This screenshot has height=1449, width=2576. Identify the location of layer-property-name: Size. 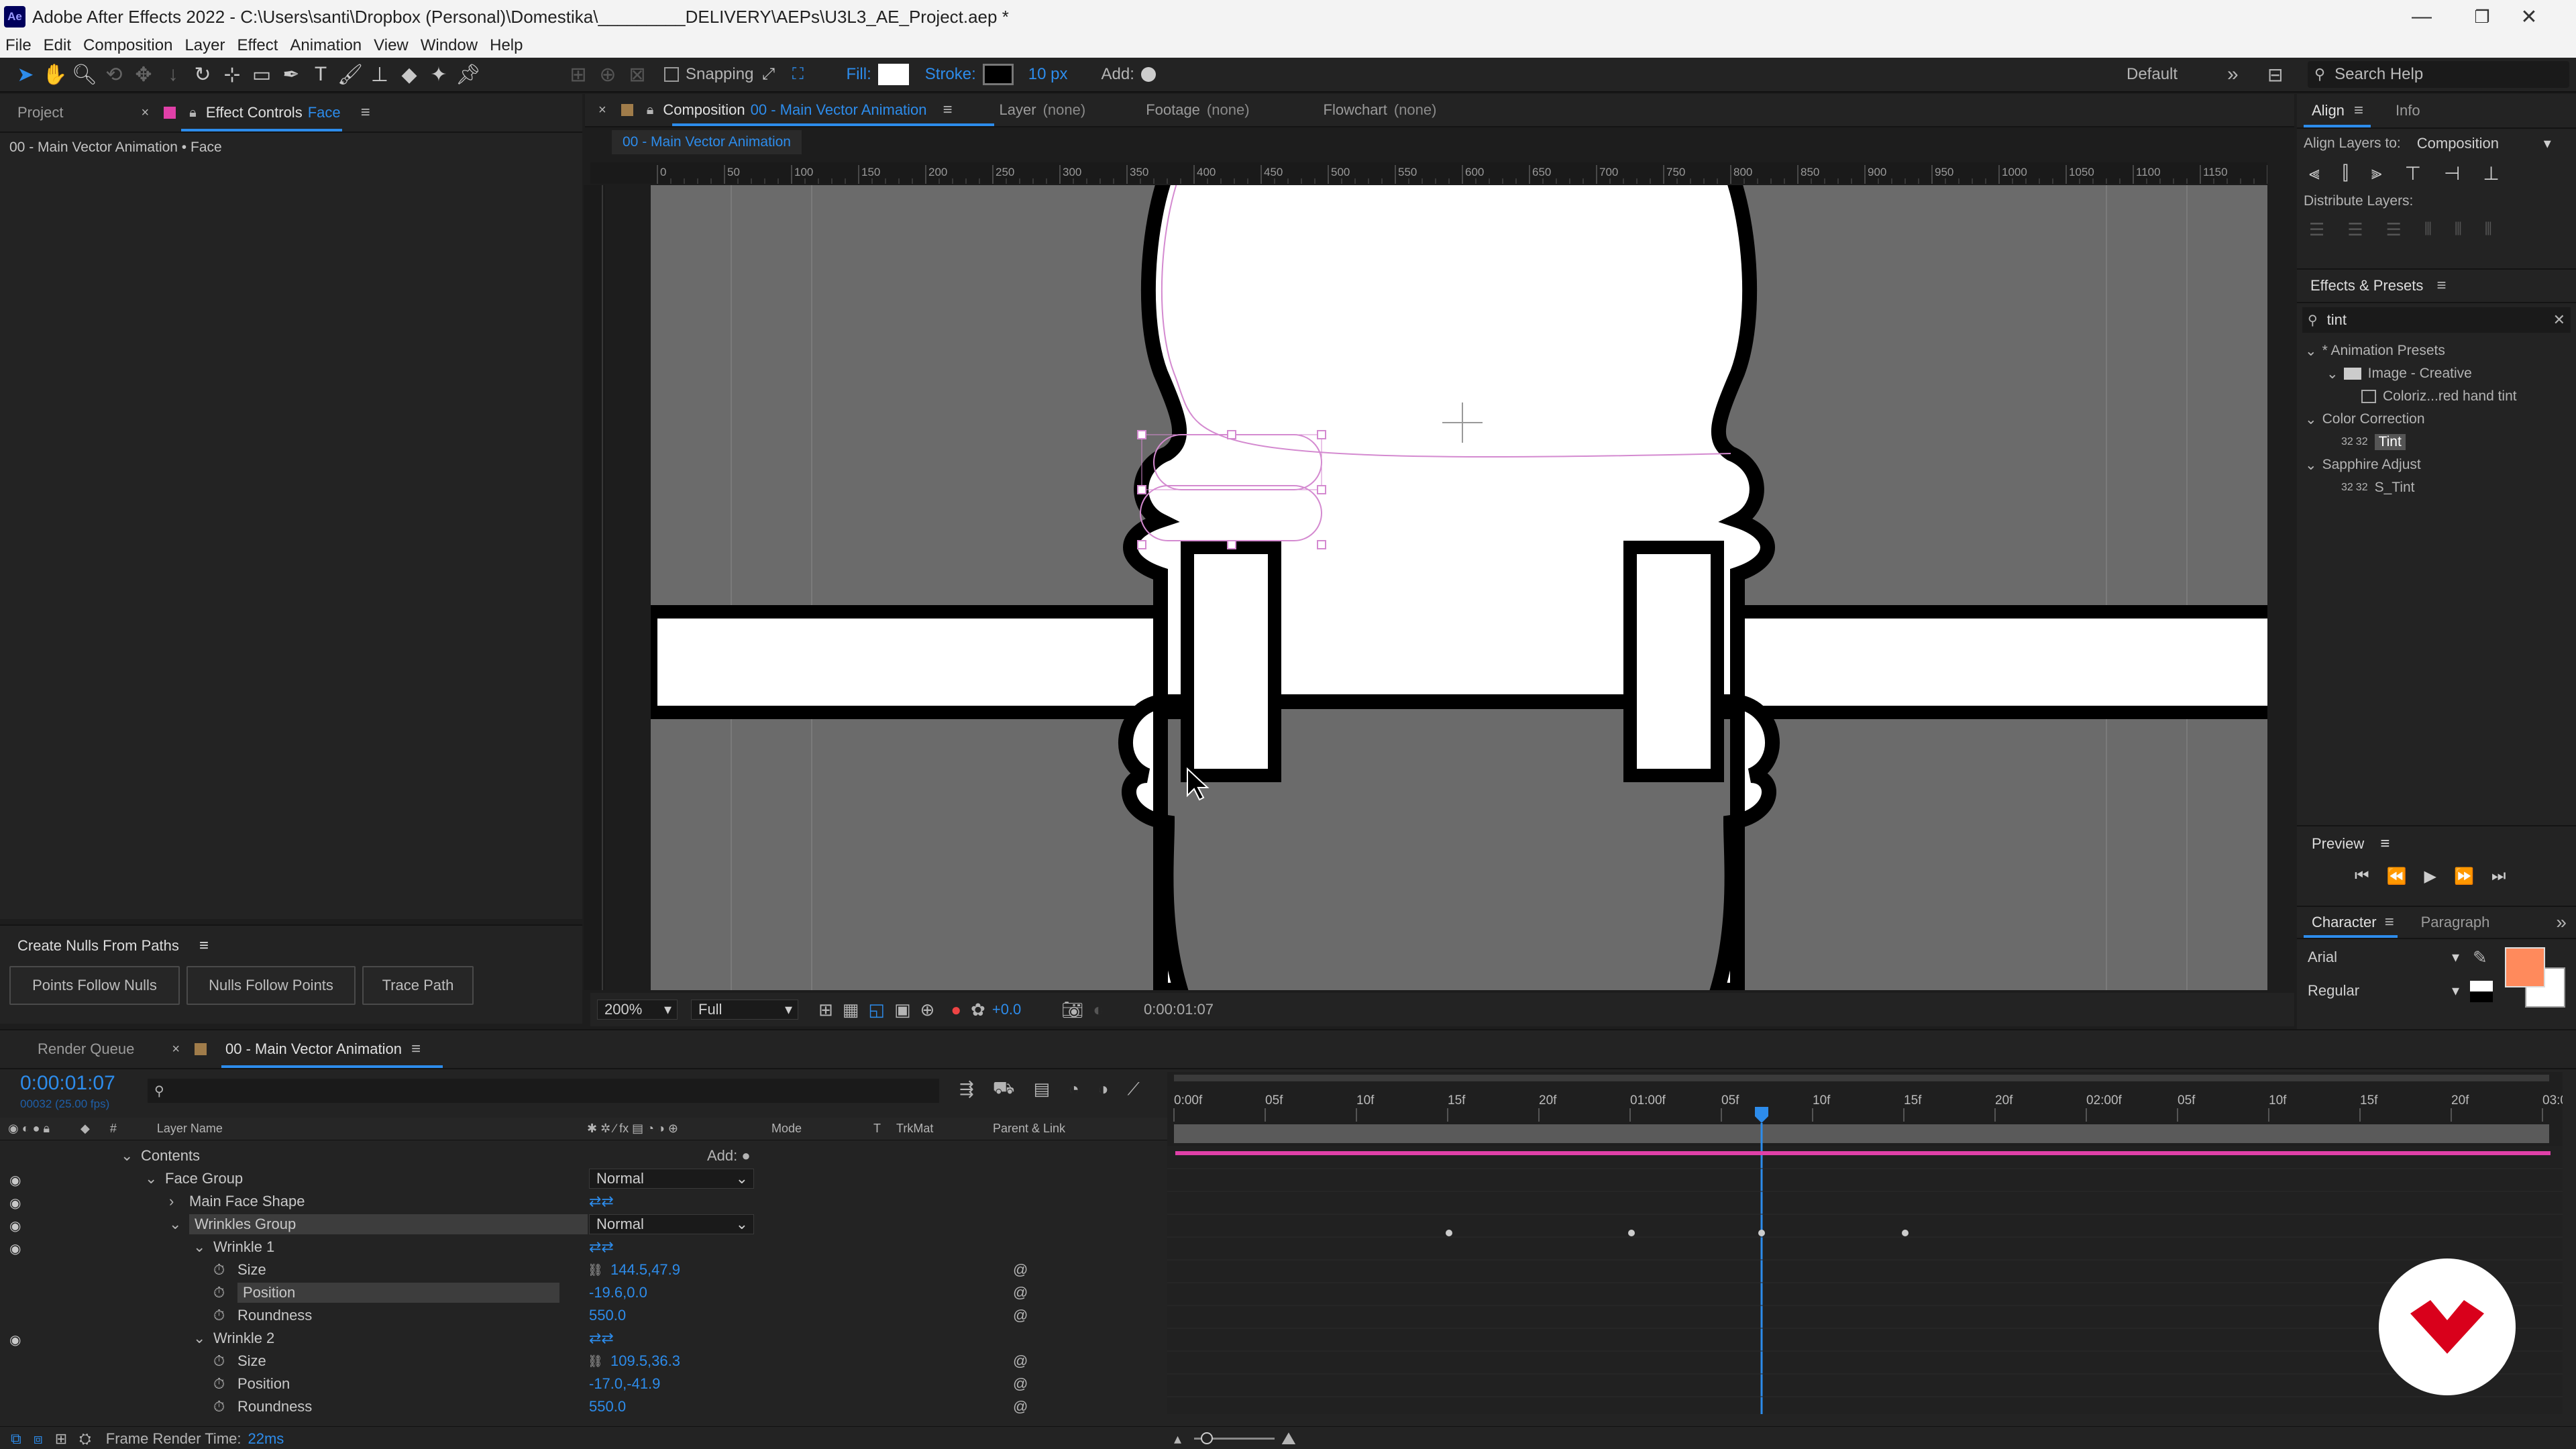
(251, 1361).